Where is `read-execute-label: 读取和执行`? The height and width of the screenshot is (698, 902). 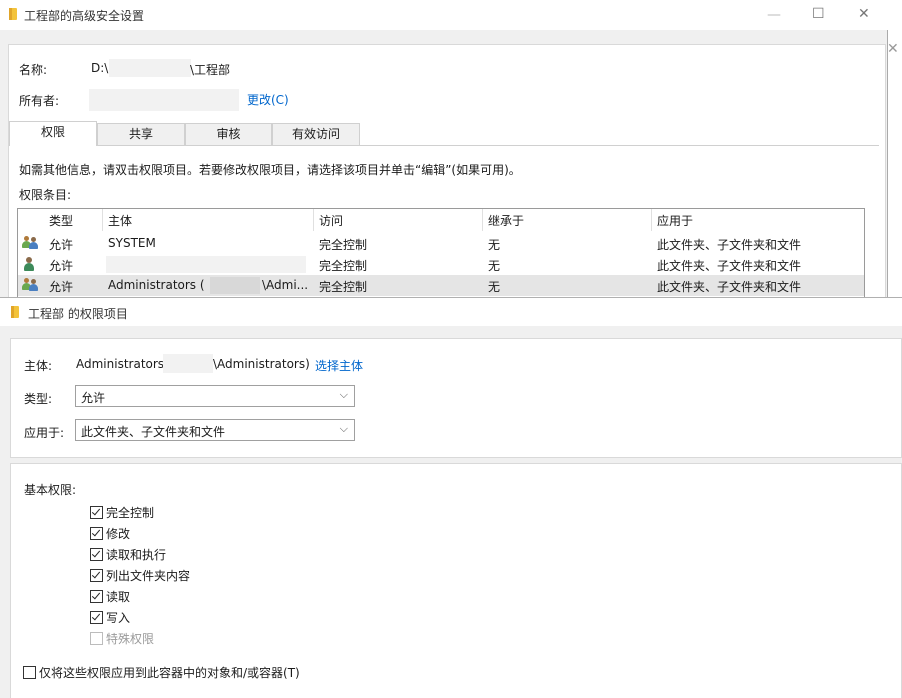 read-execute-label: 读取和执行 is located at coordinates (136, 555).